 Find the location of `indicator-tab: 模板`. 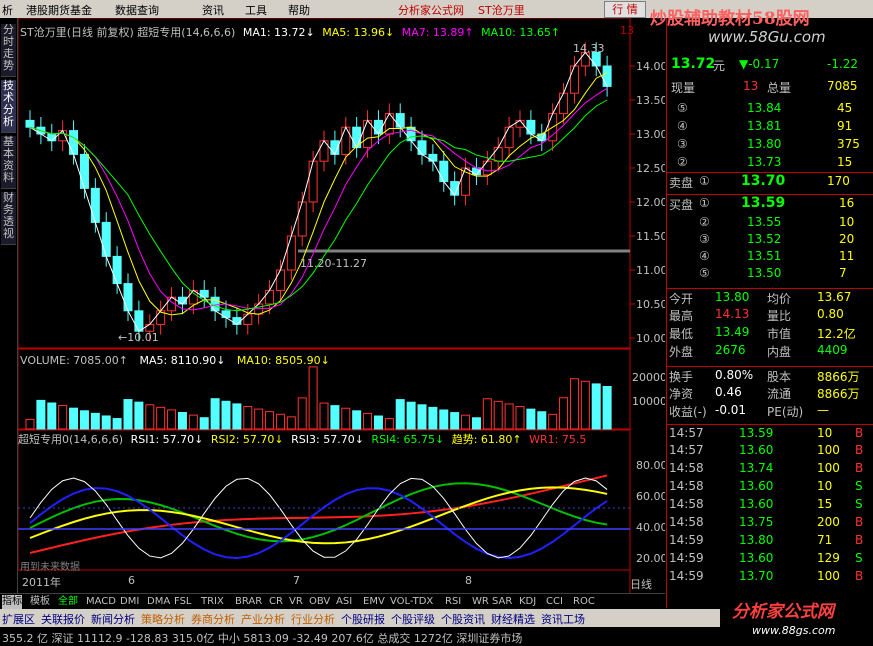

indicator-tab: 模板 is located at coordinates (40, 602).